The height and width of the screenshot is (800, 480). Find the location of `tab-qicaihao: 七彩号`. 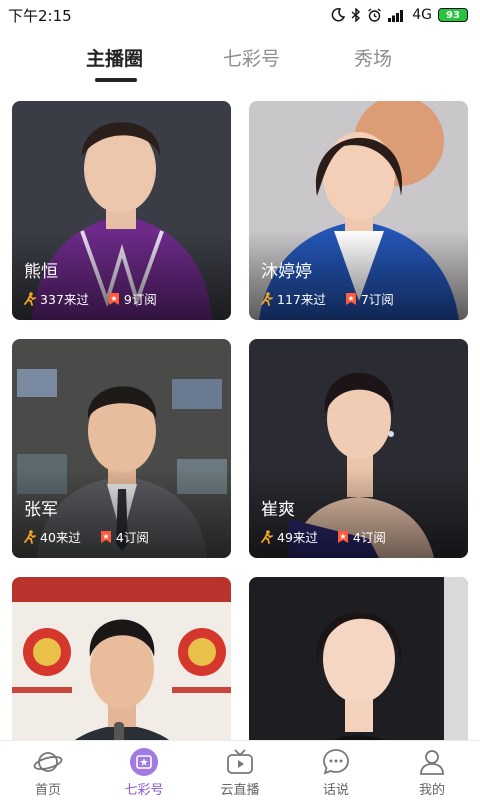

tab-qicaihao: 七彩号 is located at coordinates (251, 57).